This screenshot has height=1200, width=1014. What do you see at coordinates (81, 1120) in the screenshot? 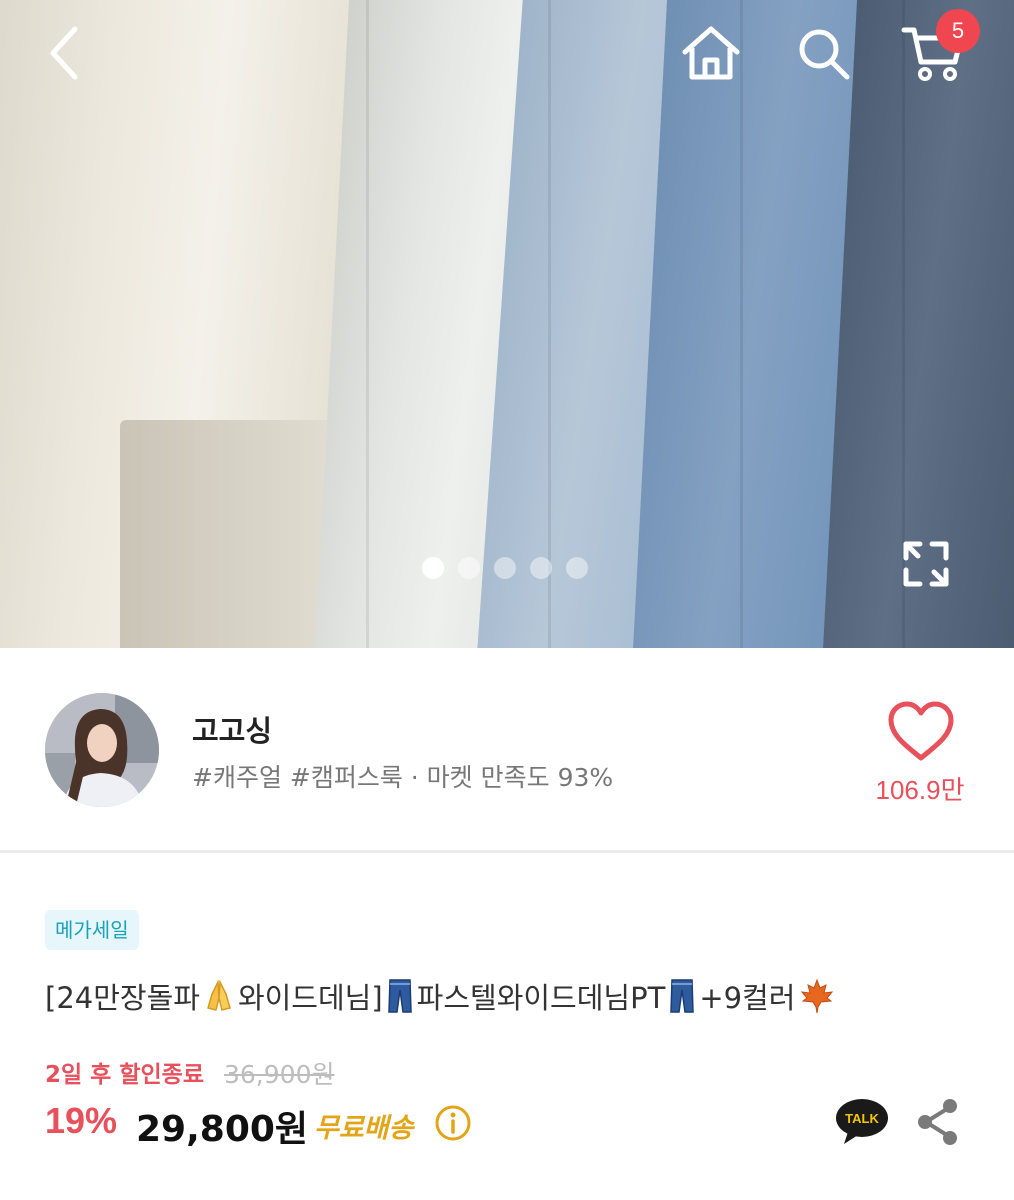
I see `discount-rate: 19%` at bounding box center [81, 1120].